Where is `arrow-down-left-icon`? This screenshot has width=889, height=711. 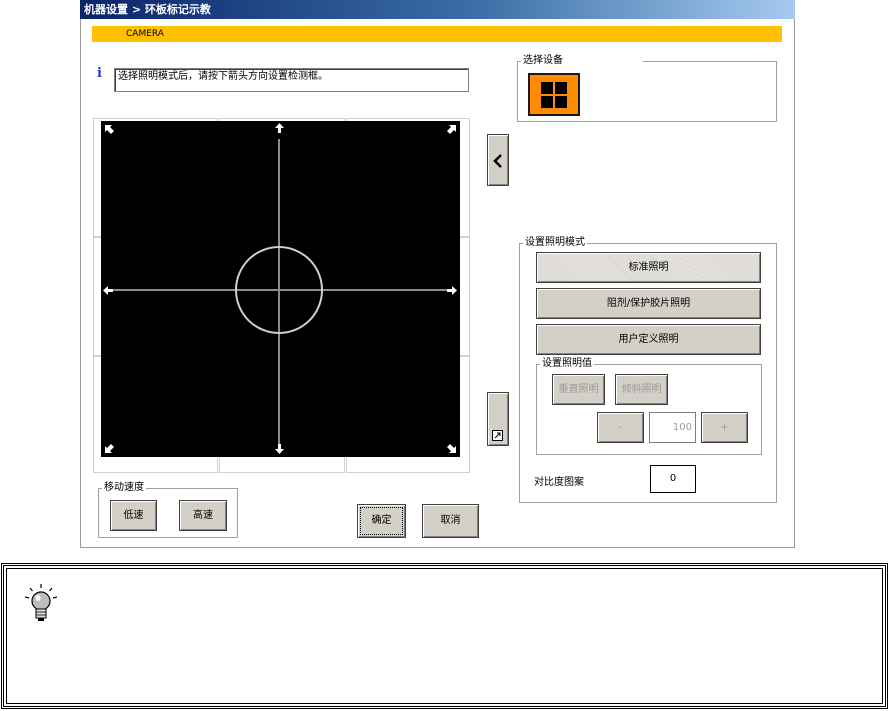
arrow-down-left-icon is located at coordinates (109, 448).